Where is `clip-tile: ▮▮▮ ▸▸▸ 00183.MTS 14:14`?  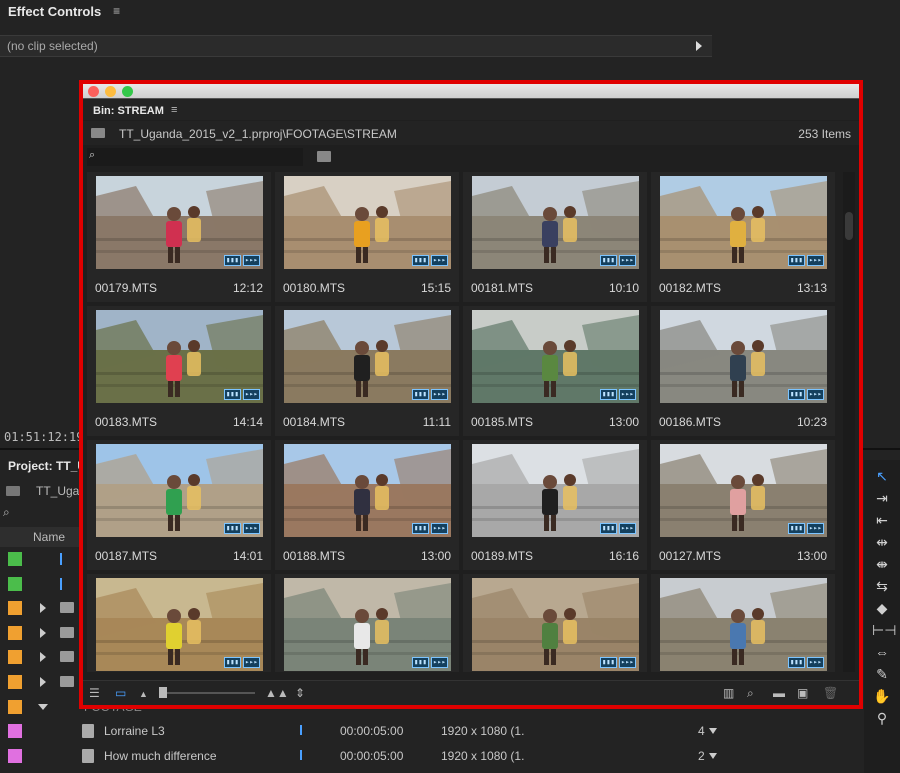
clip-tile: ▮▮▮ ▸▸▸ 00183.MTS 14:14 is located at coordinates (179, 371).